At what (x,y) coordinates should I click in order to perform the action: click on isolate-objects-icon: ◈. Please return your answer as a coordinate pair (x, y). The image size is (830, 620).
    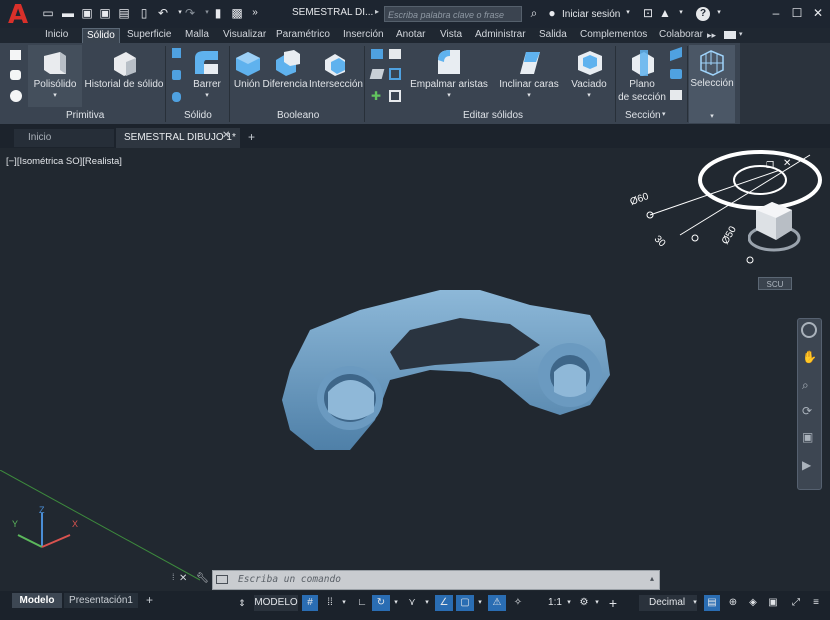
    Looking at the image, I should click on (753, 603).